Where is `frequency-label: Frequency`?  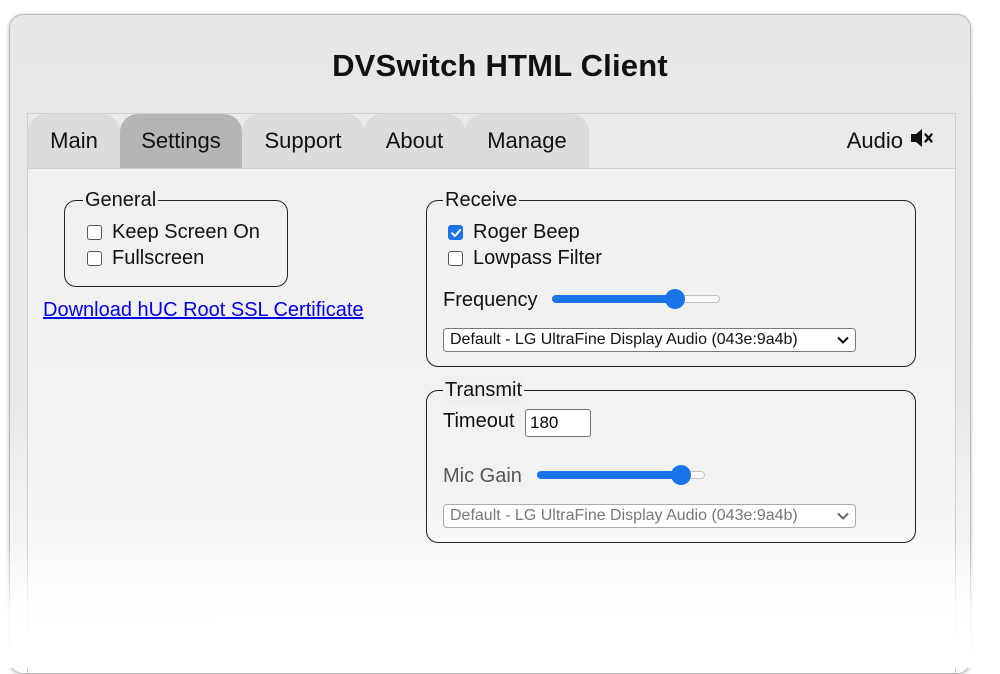
frequency-label: Frequency is located at coordinates (490, 300).